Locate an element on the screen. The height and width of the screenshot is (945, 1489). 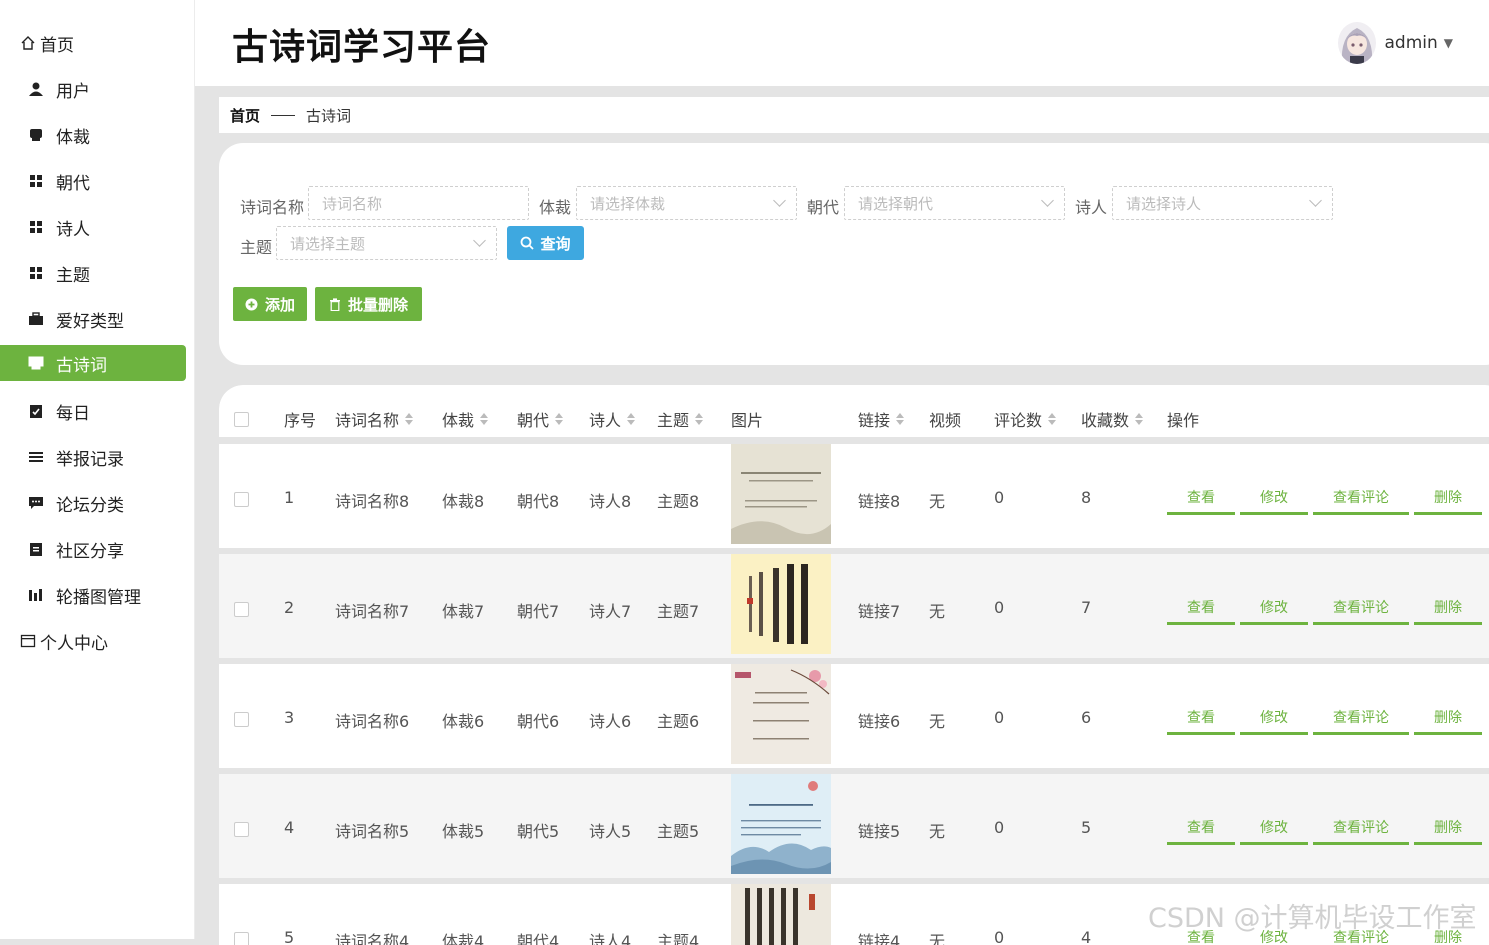
header-theme: 主题 is located at coordinates (680, 419).